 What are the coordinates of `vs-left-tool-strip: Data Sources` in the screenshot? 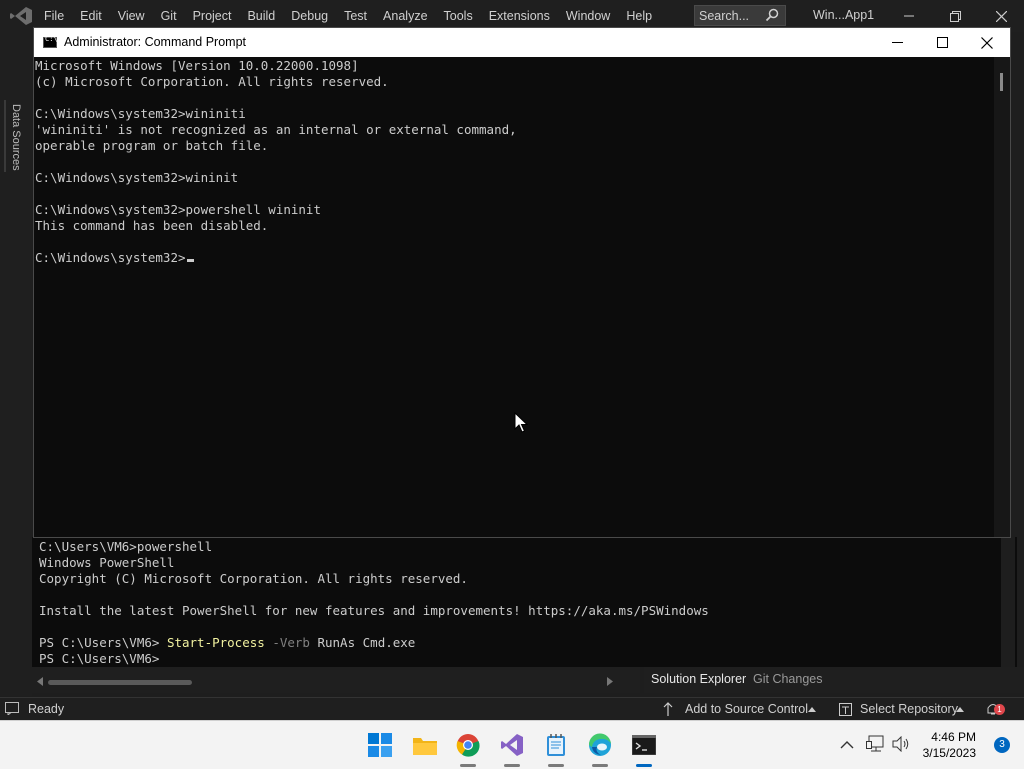 It's located at (16, 364).